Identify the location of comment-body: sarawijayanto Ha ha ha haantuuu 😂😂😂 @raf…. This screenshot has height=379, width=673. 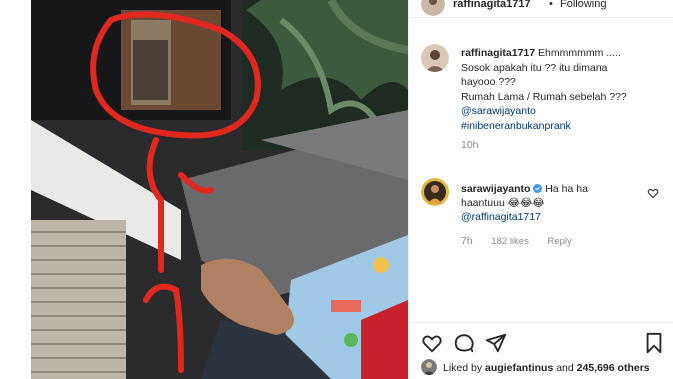
(551, 203).